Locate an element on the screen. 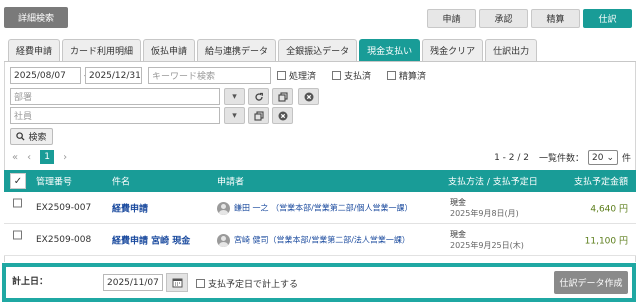  search-label: 検索 is located at coordinates (37, 138).